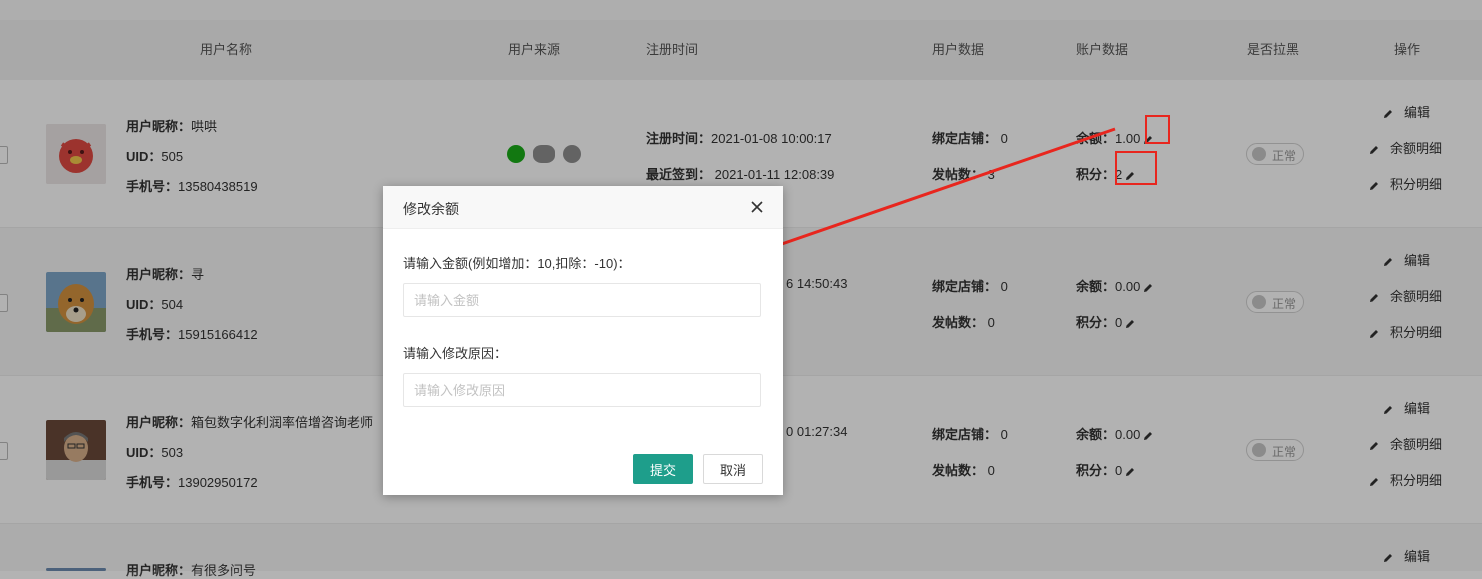 The image size is (1482, 579). What do you see at coordinates (1136, 168) in the screenshot?
I see `highlight-box-points` at bounding box center [1136, 168].